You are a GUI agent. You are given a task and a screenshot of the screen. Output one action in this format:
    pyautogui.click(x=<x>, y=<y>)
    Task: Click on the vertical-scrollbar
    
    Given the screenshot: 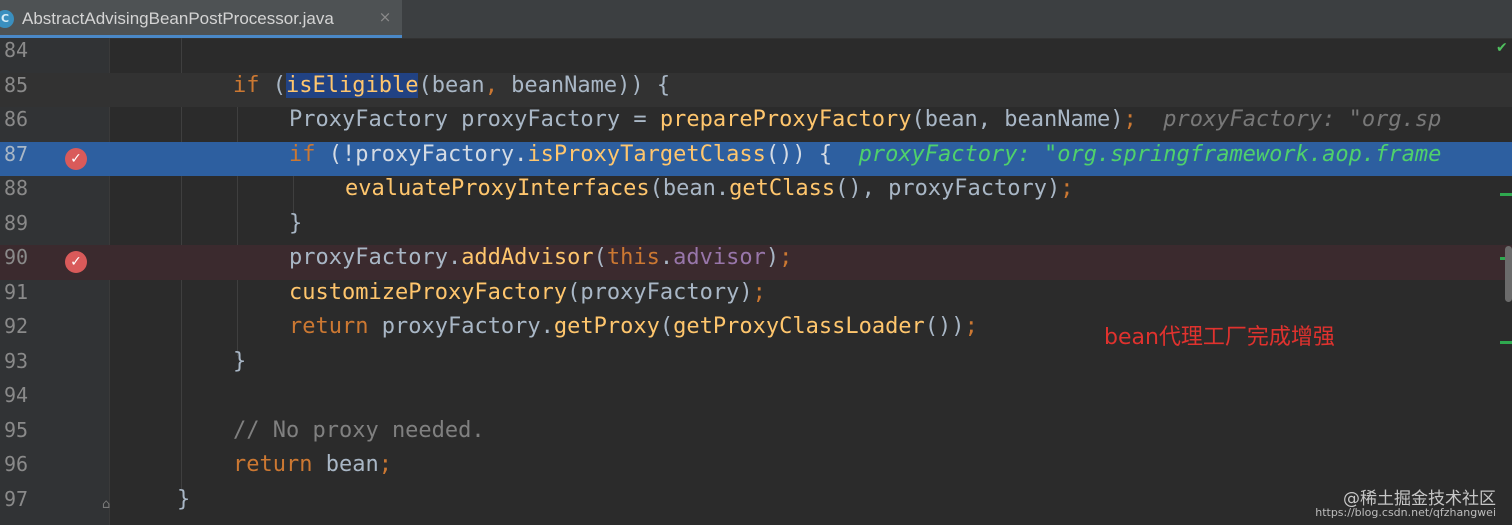 What is the action you would take?
    pyautogui.click(x=1508, y=274)
    